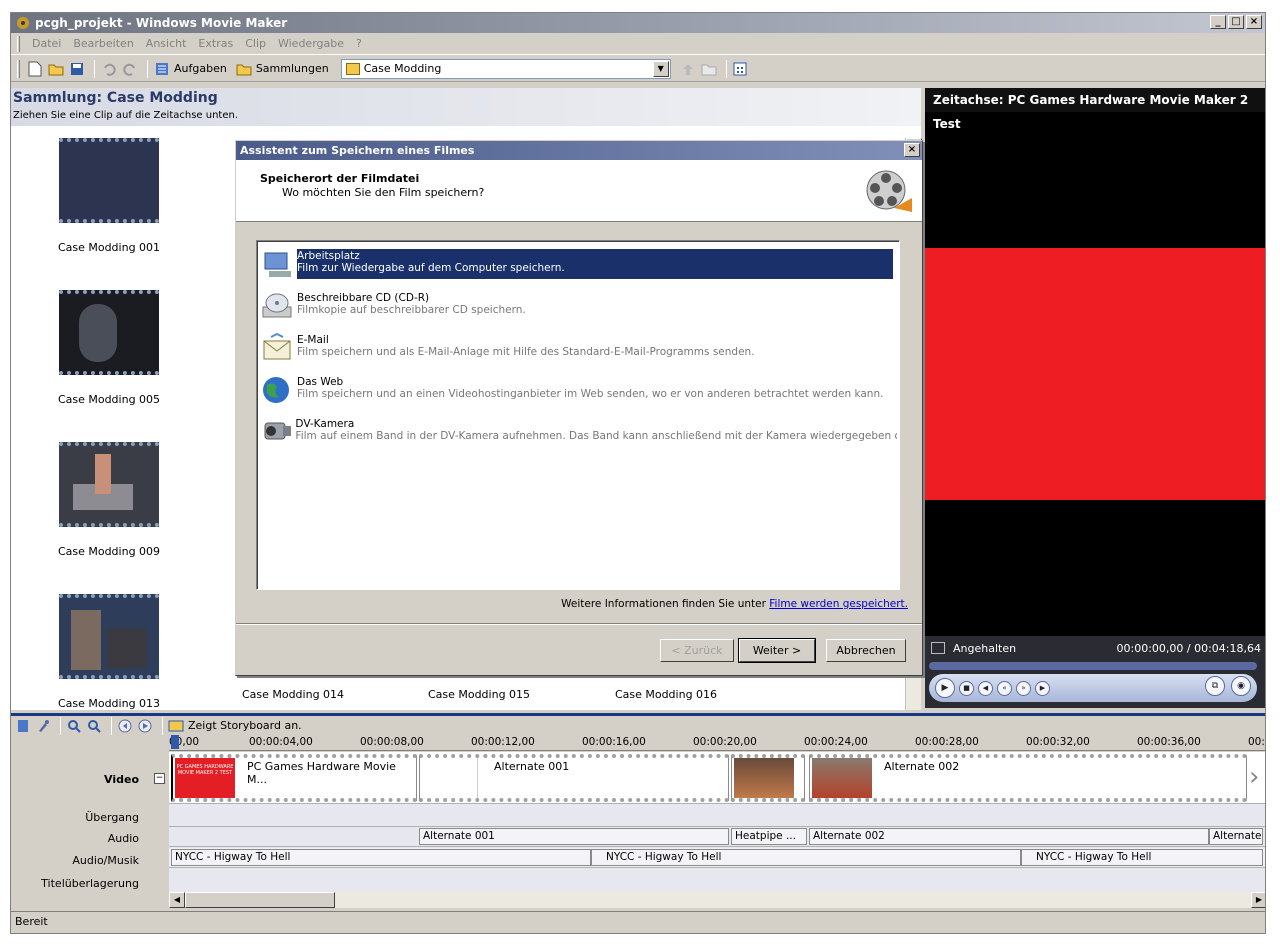 The width and height of the screenshot is (1280, 949). Describe the element at coordinates (1042, 688) in the screenshot. I see `next-frame-icon: ▶` at that location.